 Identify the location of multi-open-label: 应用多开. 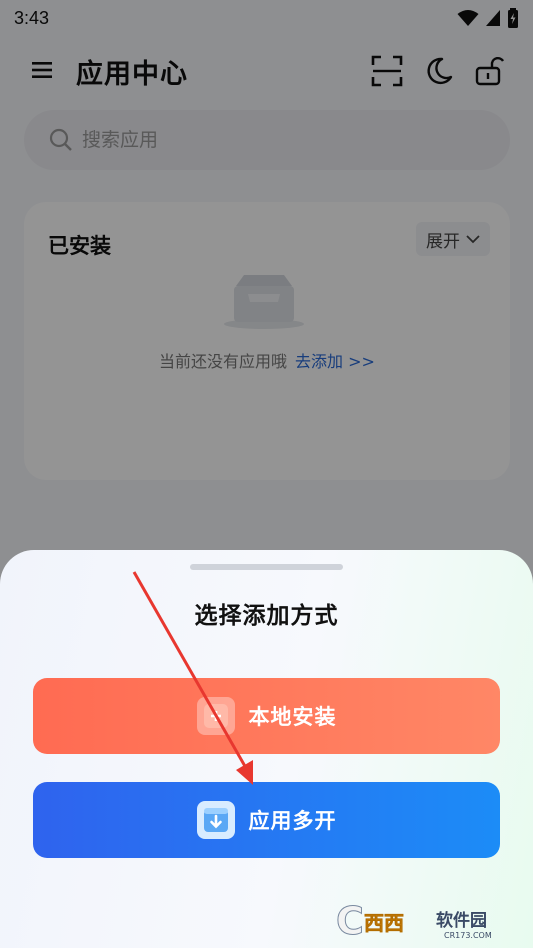
(292, 821).